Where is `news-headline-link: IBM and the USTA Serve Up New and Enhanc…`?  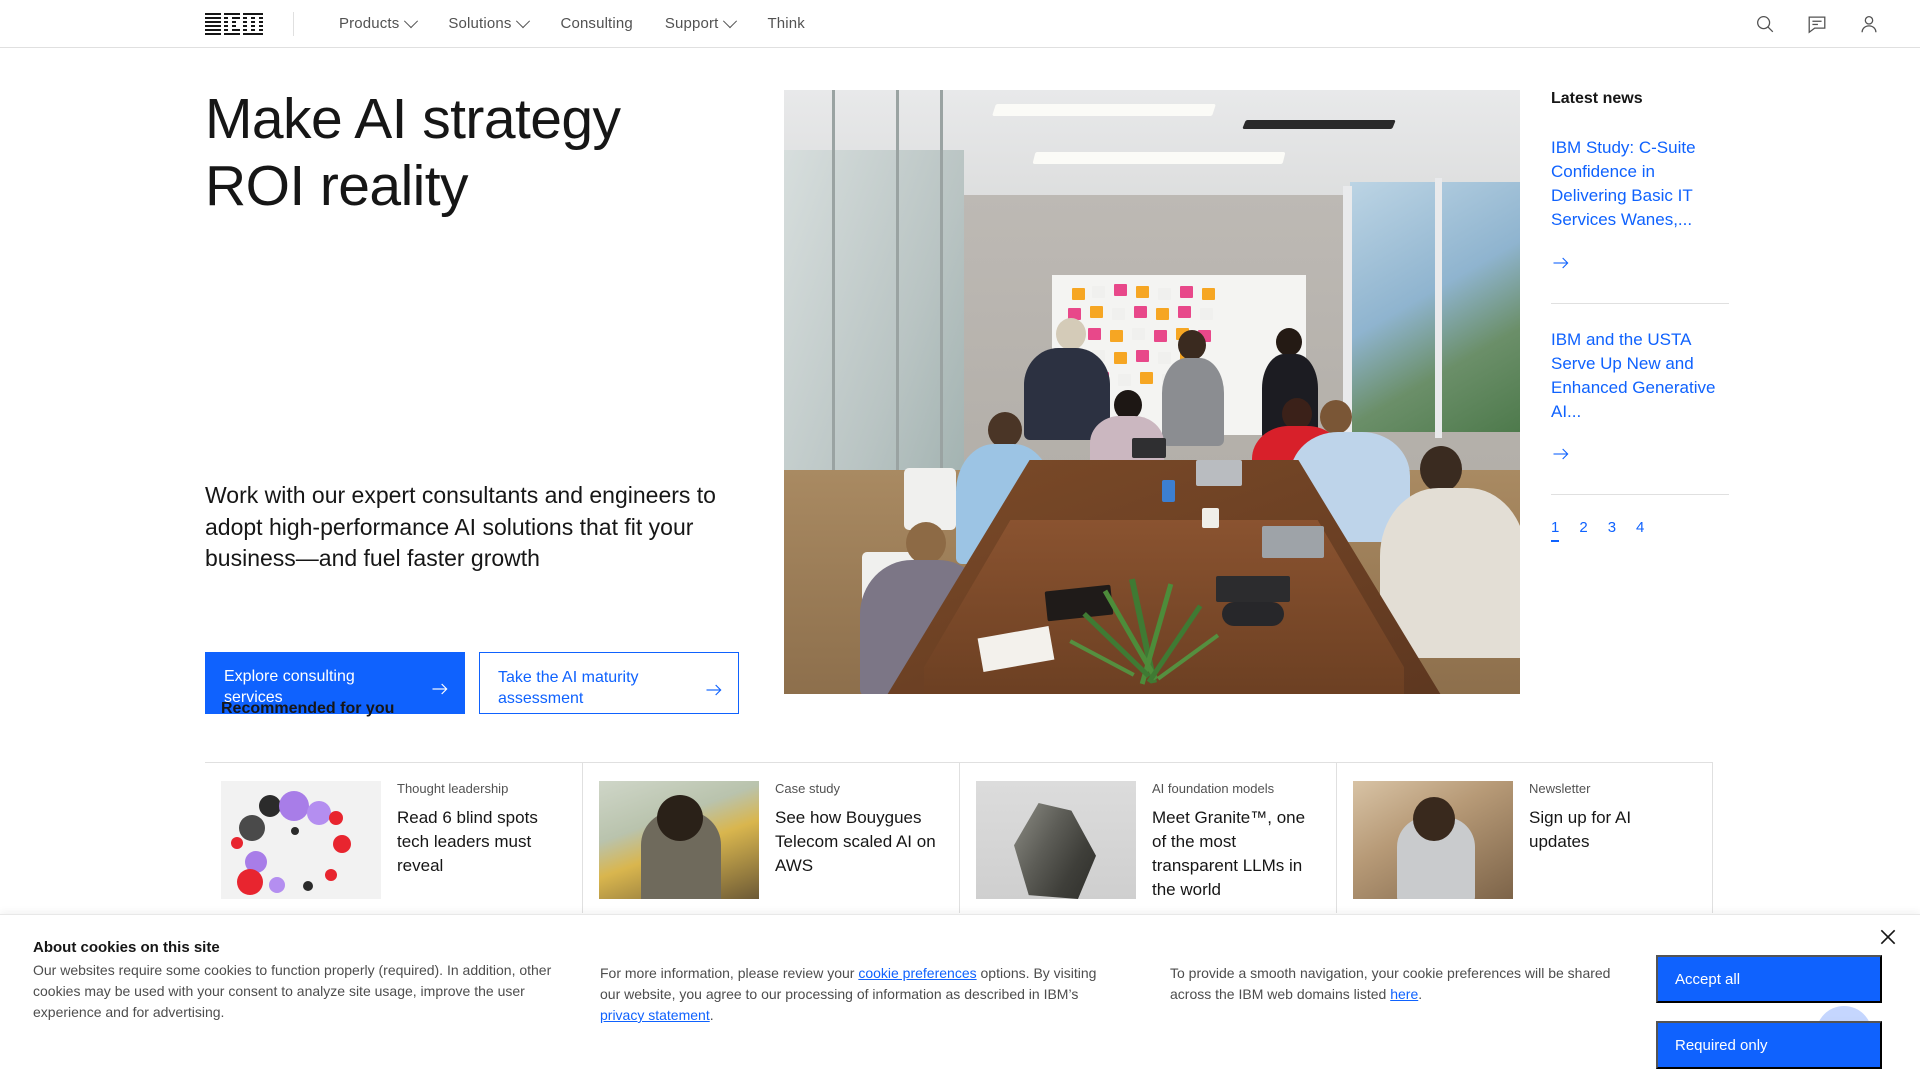 news-headline-link: IBM and the USTA Serve Up New and Enhanc… is located at coordinates (1640, 376).